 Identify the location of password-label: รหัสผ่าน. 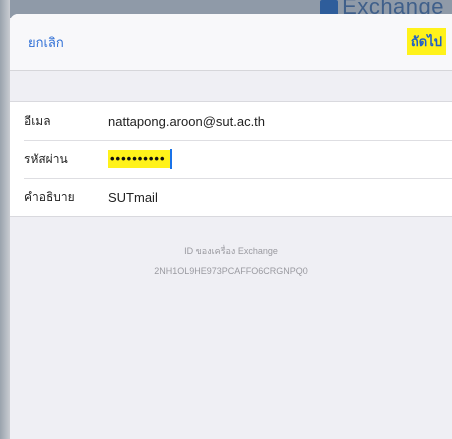
(46, 158).